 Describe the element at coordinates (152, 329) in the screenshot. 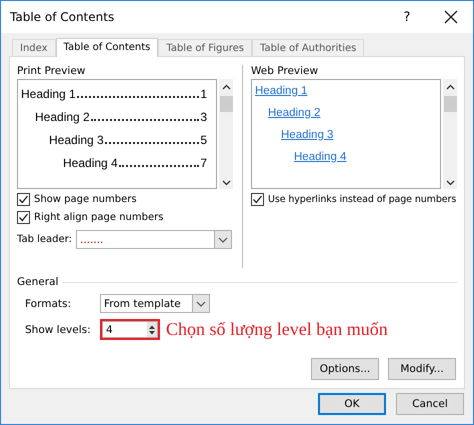

I see `spinner-arrows-icon` at that location.